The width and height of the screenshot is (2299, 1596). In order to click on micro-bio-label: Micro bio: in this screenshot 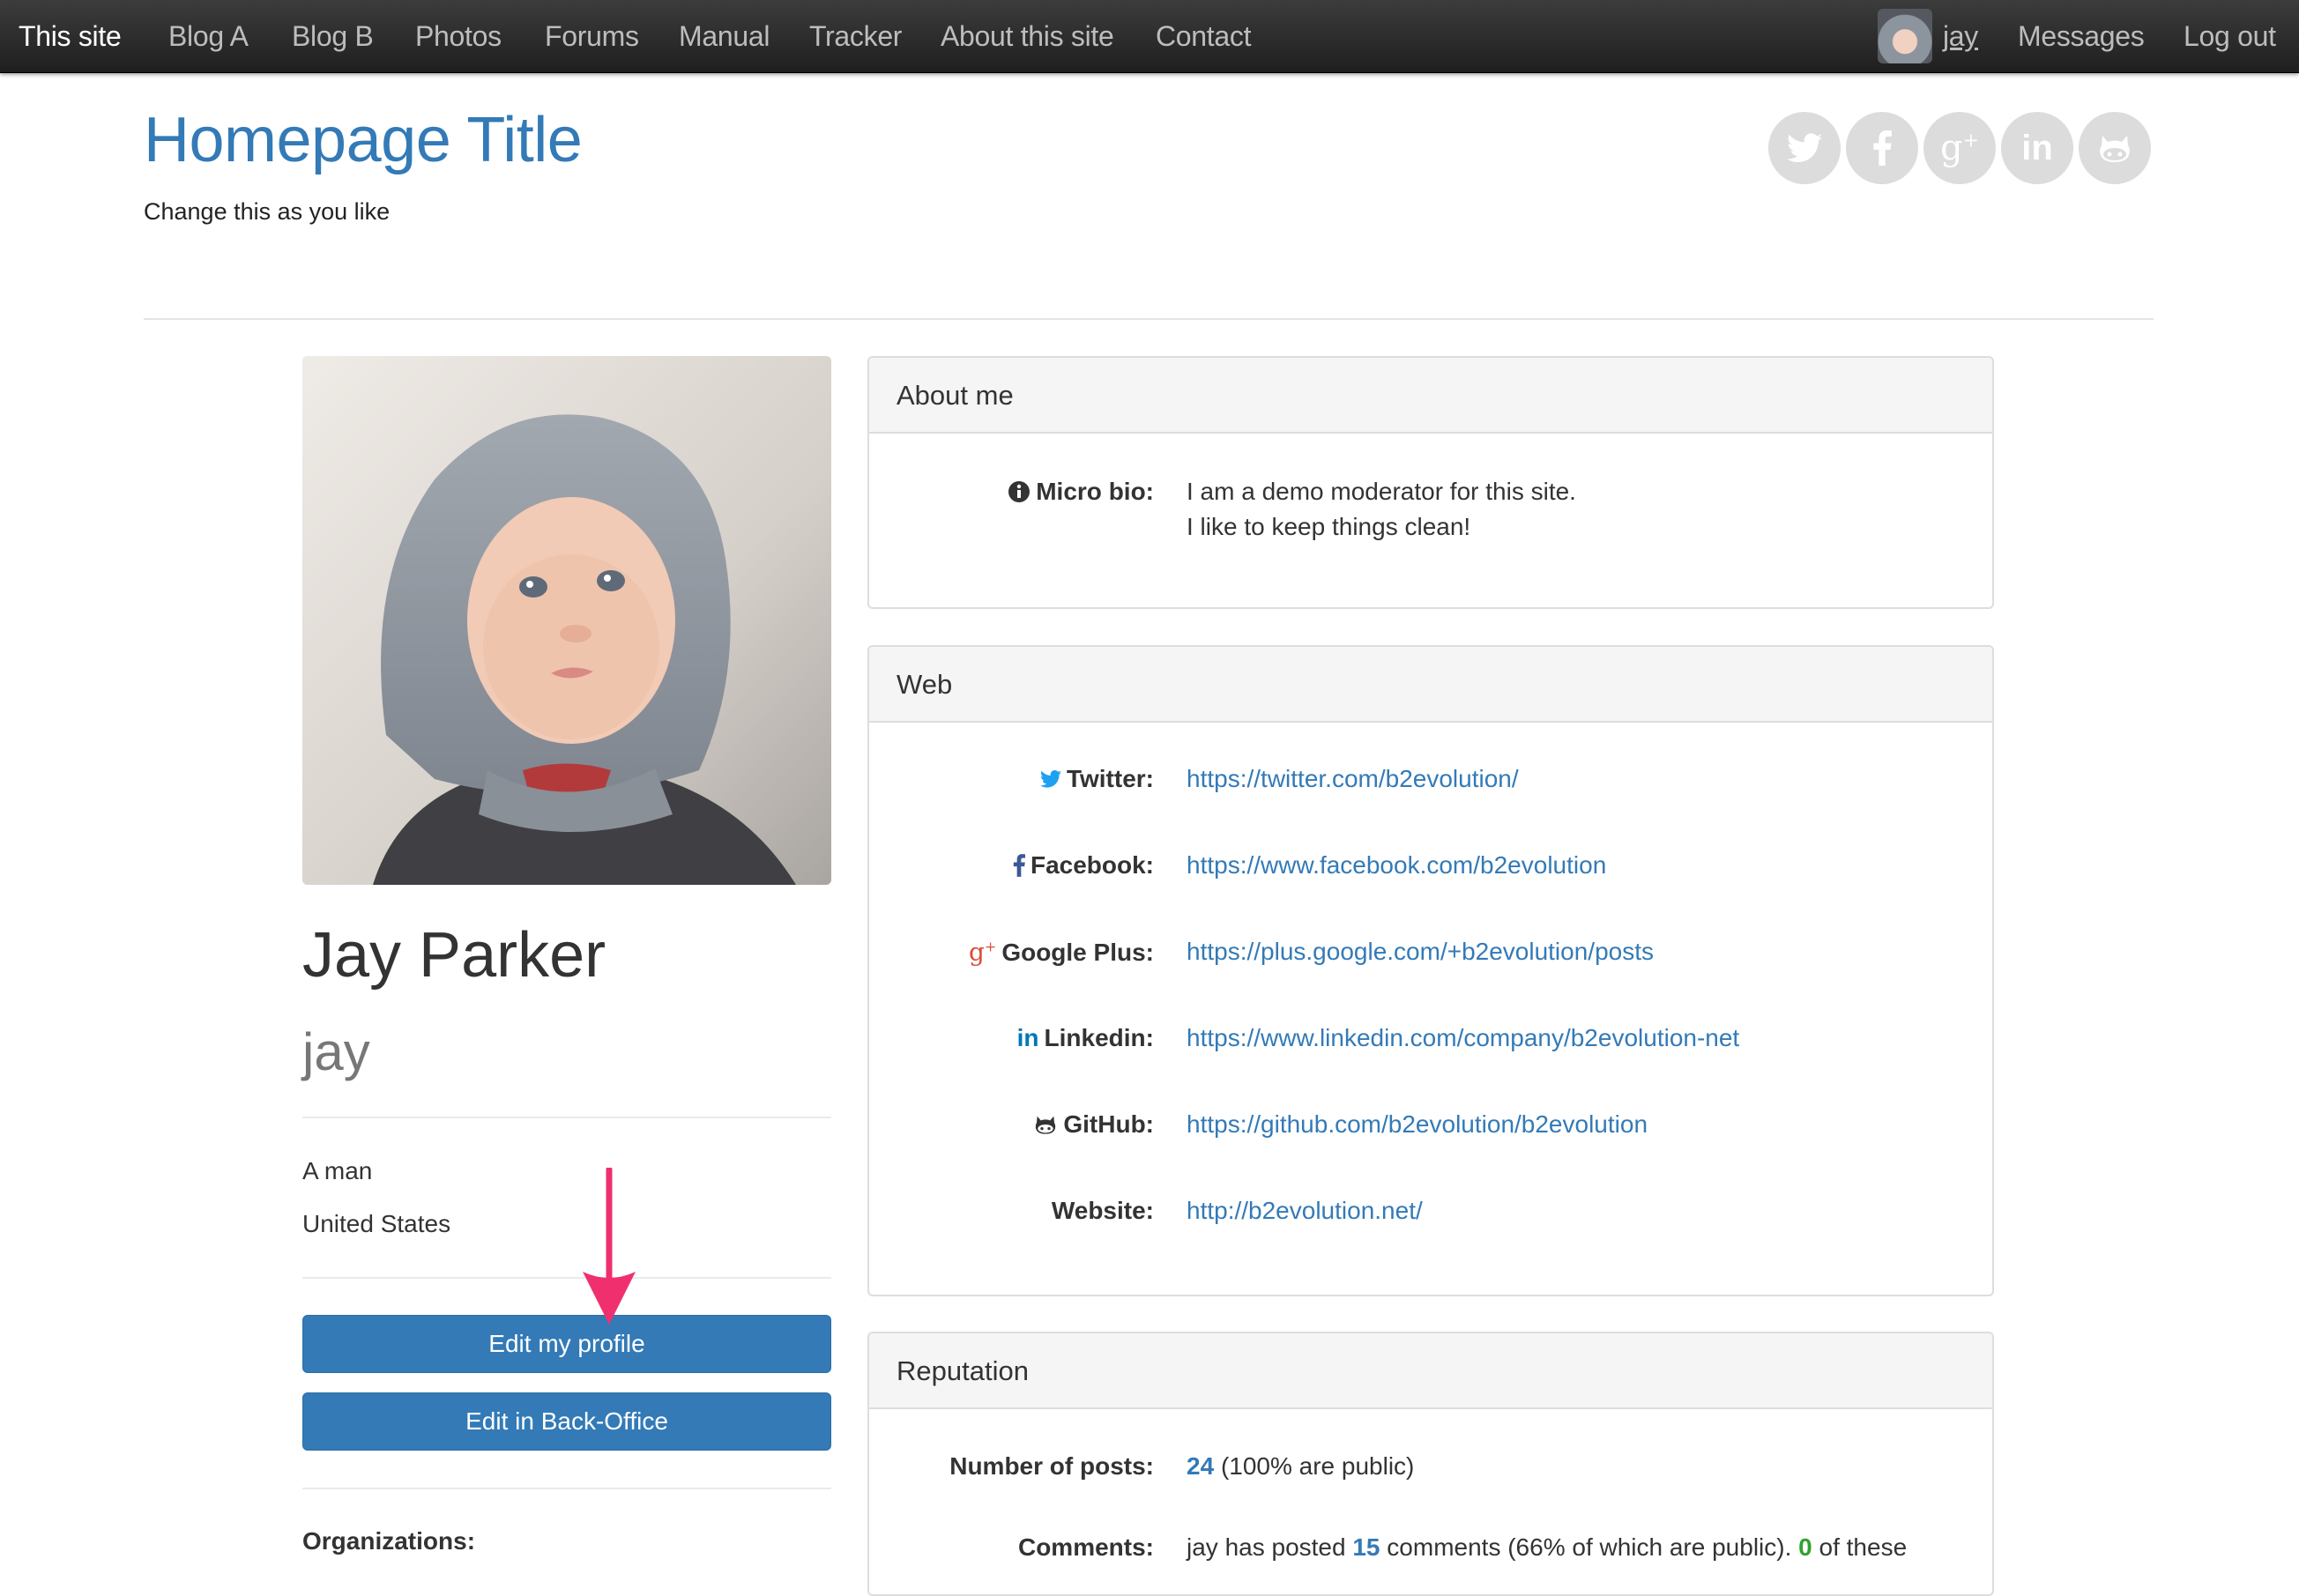, I will do `click(1095, 491)`.